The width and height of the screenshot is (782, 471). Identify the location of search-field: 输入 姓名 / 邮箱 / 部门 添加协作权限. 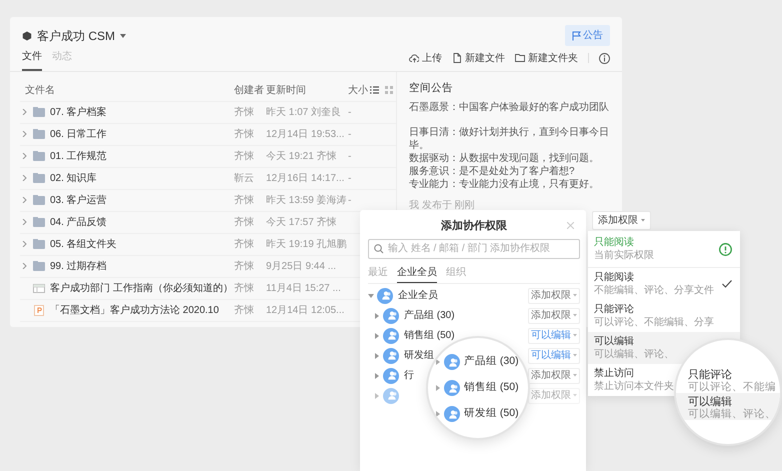
(474, 248).